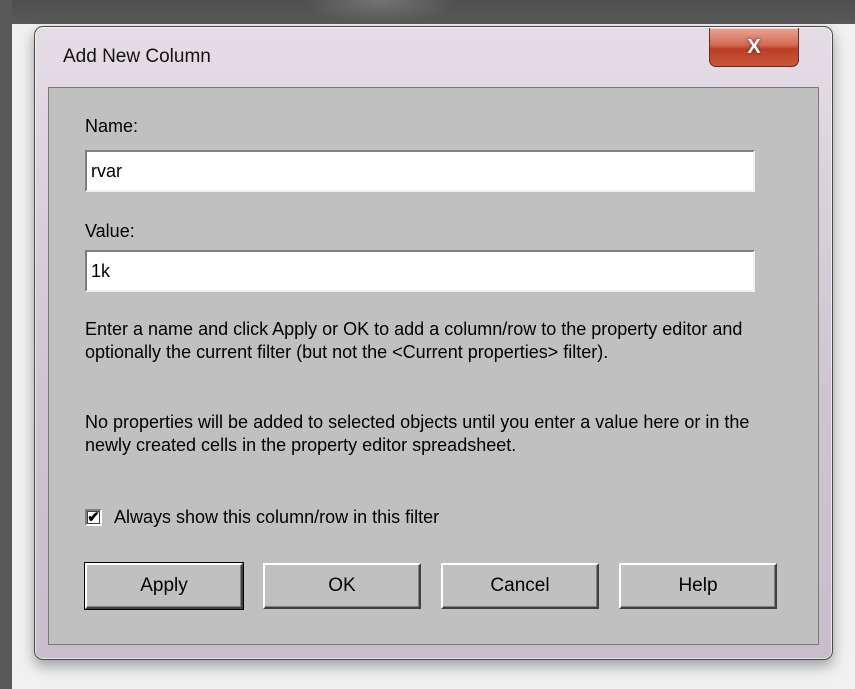 This screenshot has width=855, height=689. Describe the element at coordinates (342, 586) in the screenshot. I see `ok-button: OK` at that location.